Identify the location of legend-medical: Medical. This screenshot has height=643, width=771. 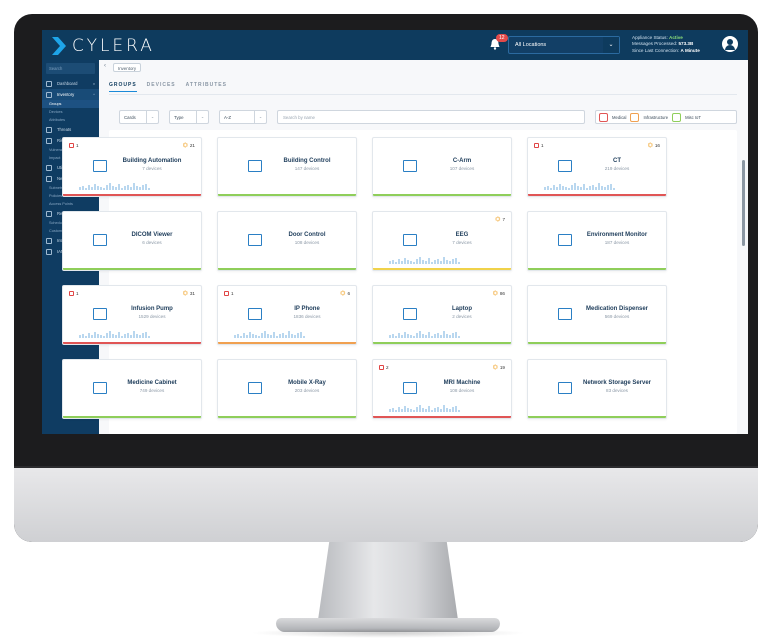
(619, 117).